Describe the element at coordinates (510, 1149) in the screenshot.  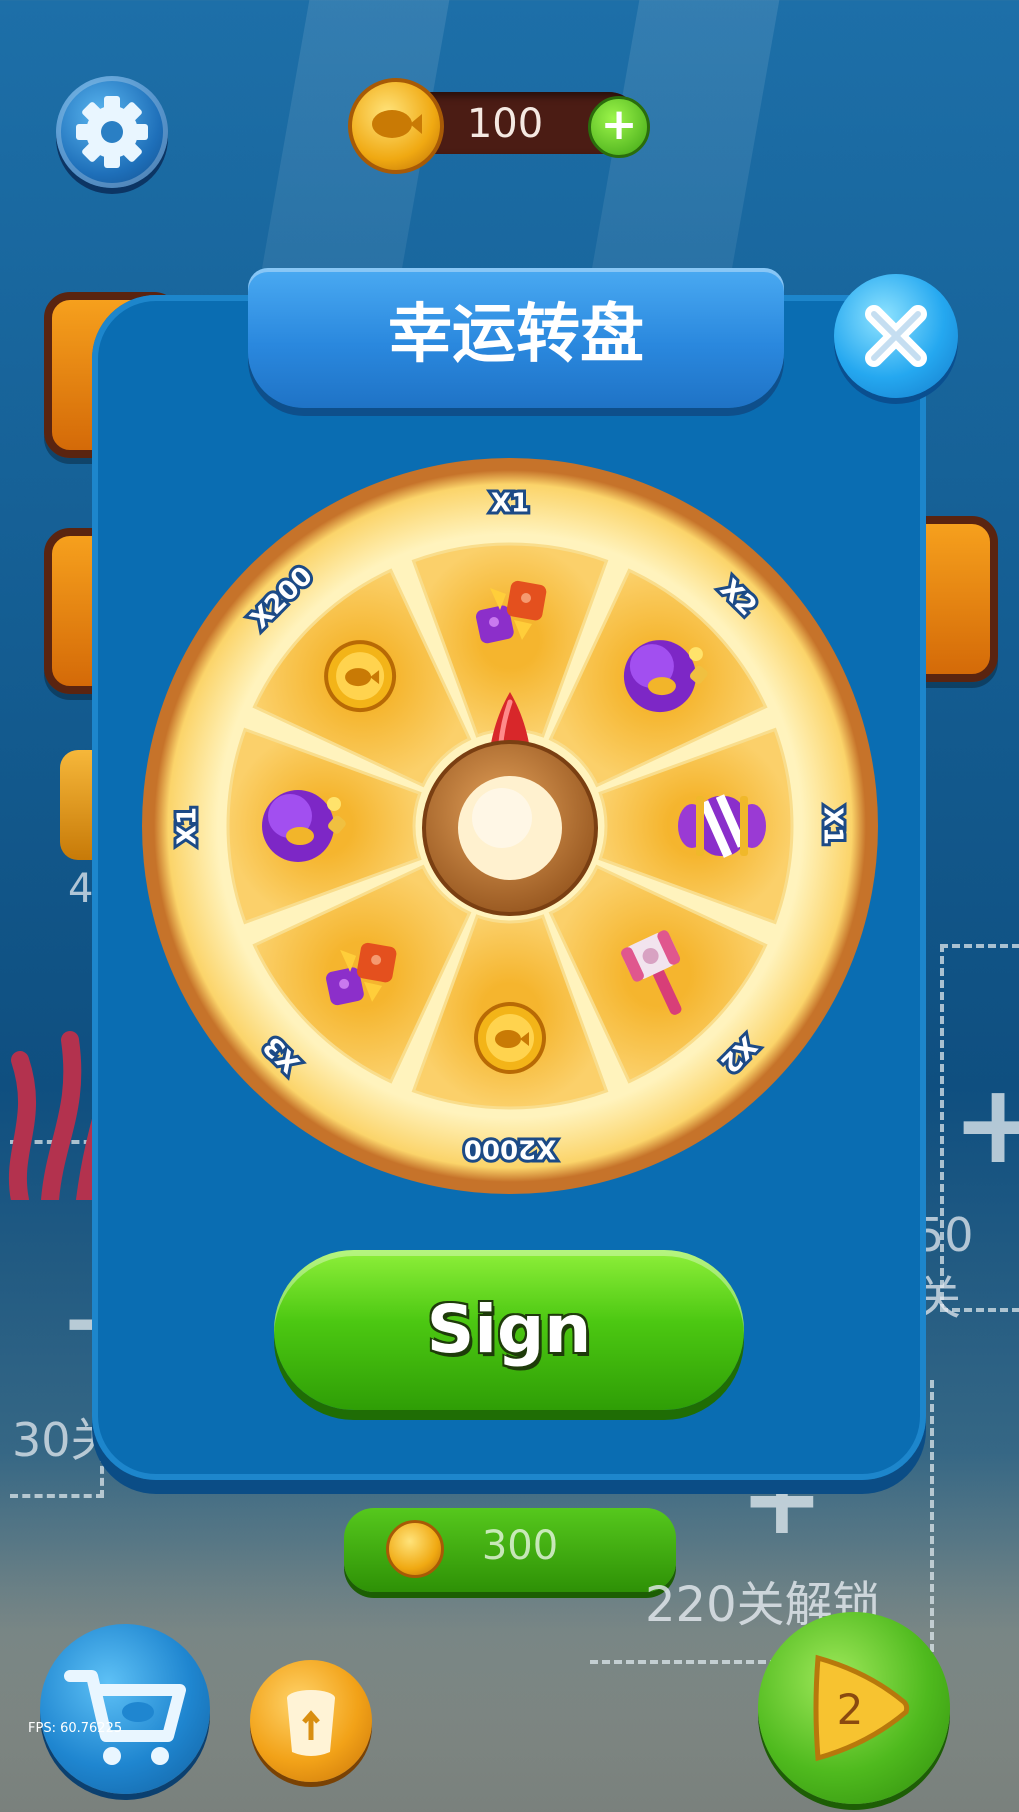
I see `segment-multiplier-label: X2000` at that location.